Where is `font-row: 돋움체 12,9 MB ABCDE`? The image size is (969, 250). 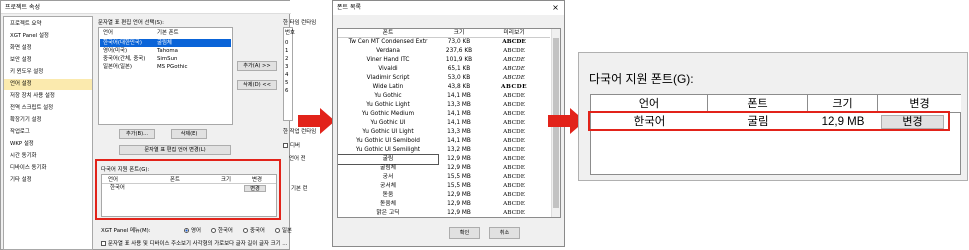
font-row: 돋움체 12,9 MB ABCDE is located at coordinates (444, 204).